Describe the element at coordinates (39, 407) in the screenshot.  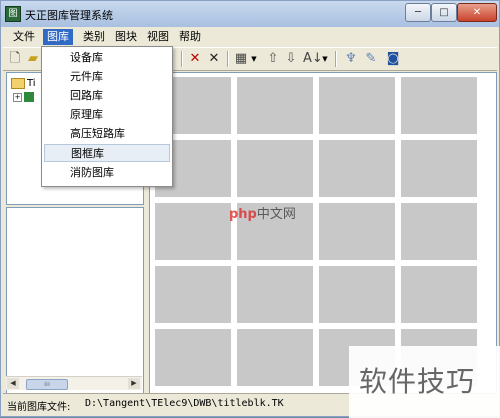
I see `status-label: 当前图库文件:` at that location.